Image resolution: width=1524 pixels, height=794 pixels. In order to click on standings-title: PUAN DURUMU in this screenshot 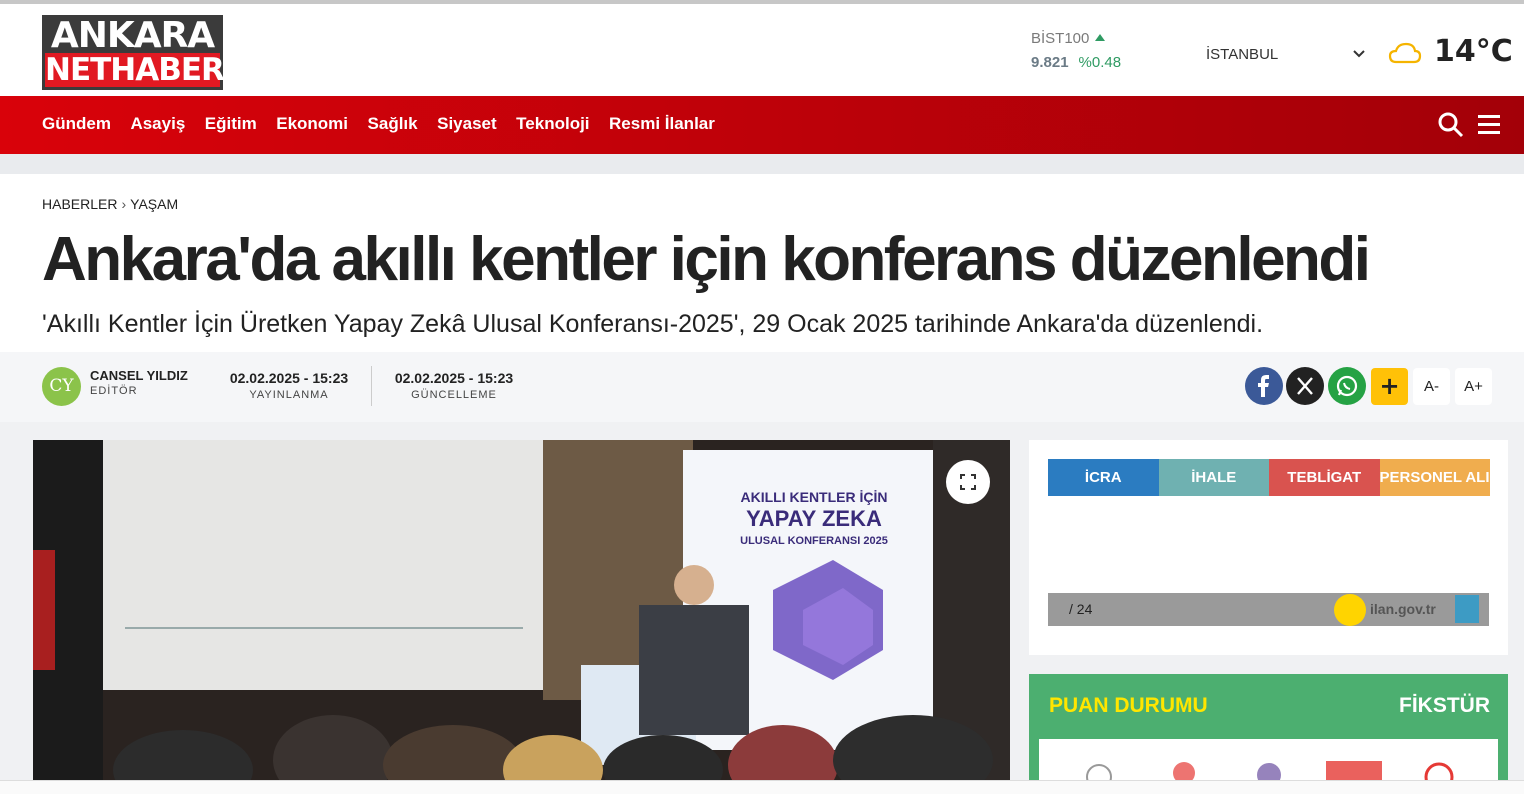, I will do `click(1128, 706)`.